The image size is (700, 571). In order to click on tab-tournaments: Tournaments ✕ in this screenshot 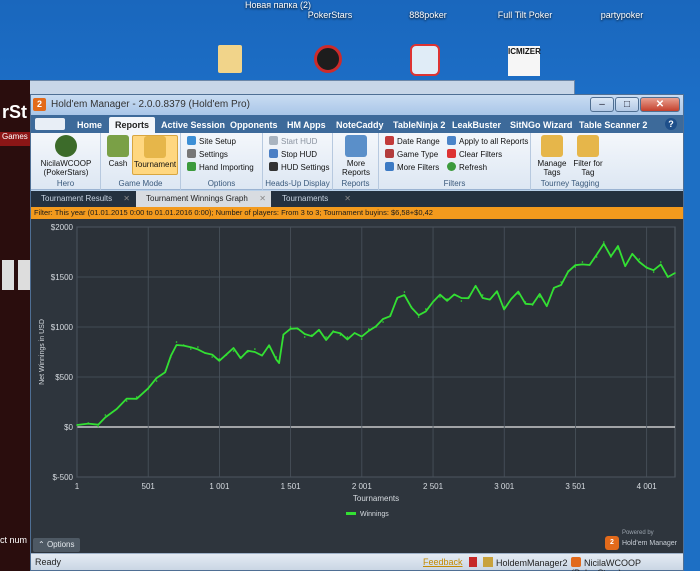, I will do `click(314, 199)`.